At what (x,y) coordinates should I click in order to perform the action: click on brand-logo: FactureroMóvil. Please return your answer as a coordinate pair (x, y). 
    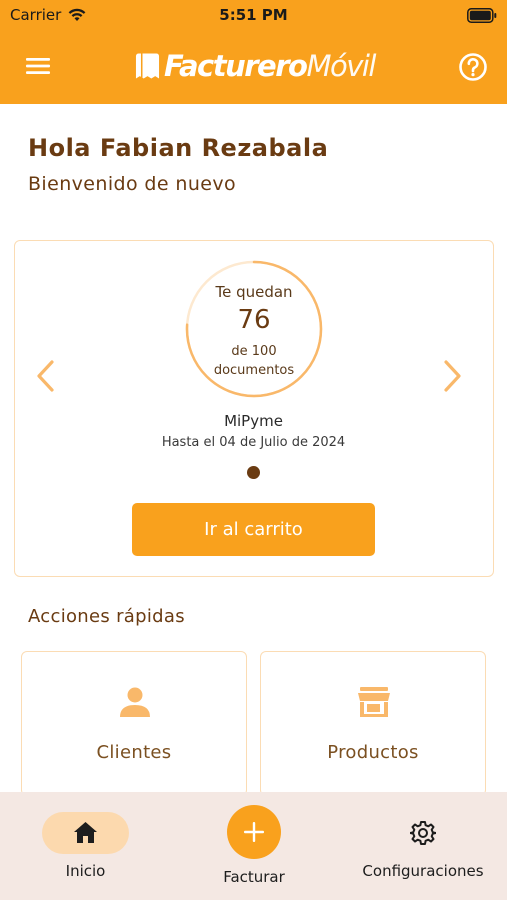
    Looking at the image, I should click on (255, 66).